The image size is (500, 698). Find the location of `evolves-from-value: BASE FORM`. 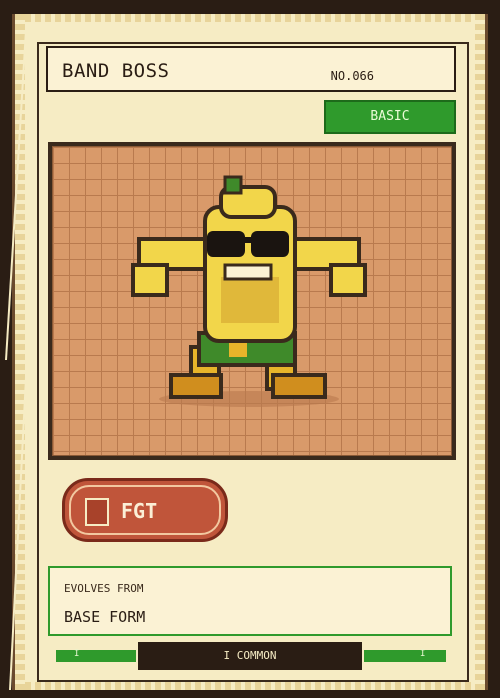

evolves-from-value: BASE FORM is located at coordinates (105, 617).